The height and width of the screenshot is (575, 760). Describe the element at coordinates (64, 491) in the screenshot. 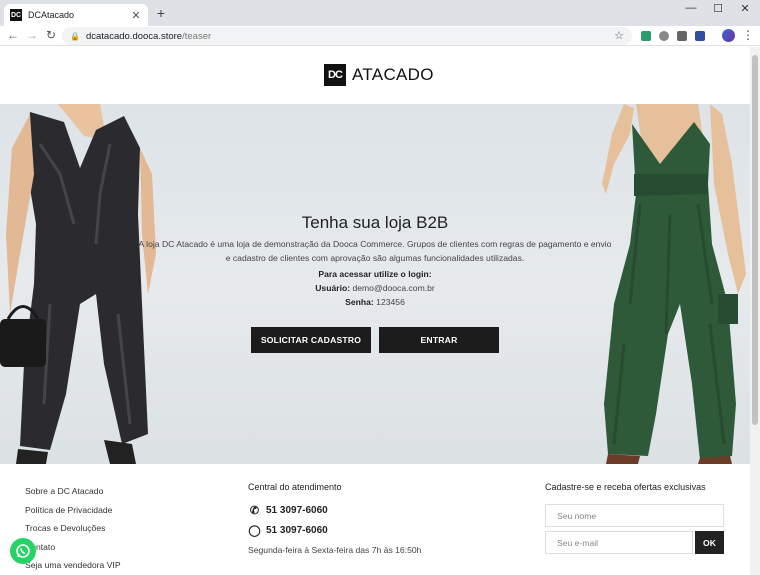

I see `footer-link-about: Sobre a DC Atacado` at that location.